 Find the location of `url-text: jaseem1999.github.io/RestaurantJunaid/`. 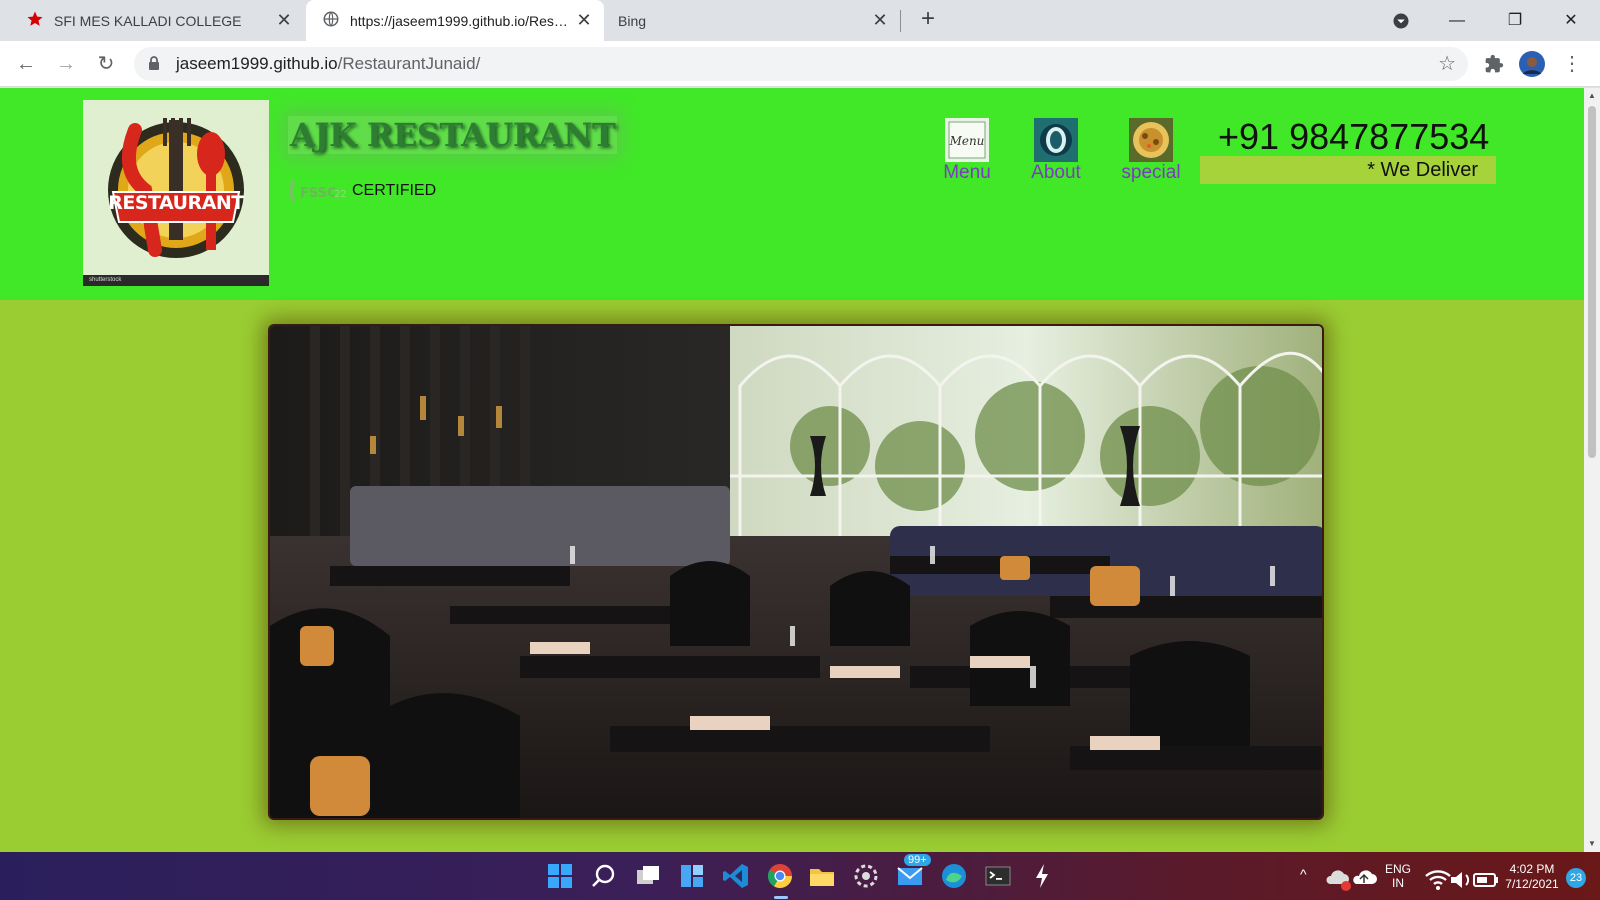

url-text: jaseem1999.github.io/RestaurantJunaid/ is located at coordinates (328, 64).